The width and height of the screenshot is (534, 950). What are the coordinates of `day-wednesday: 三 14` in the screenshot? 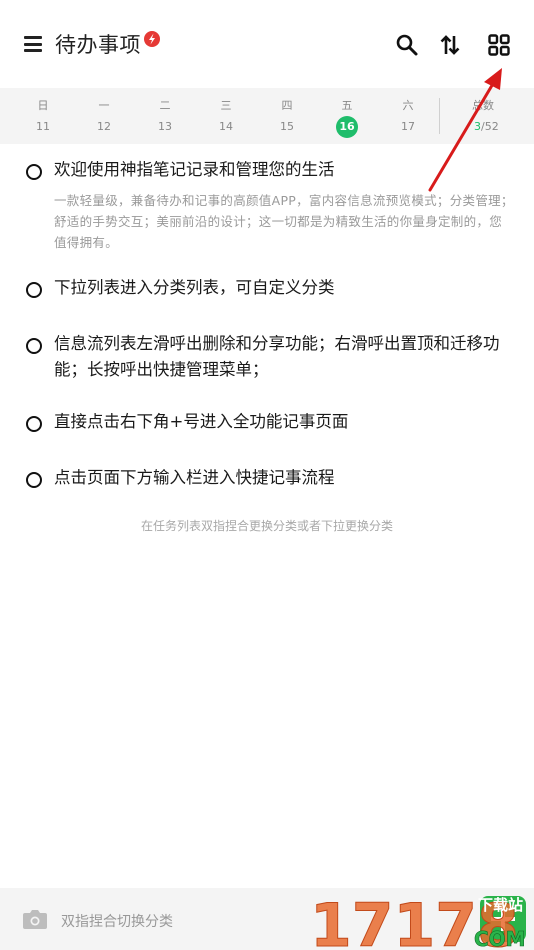 It's located at (226, 116).